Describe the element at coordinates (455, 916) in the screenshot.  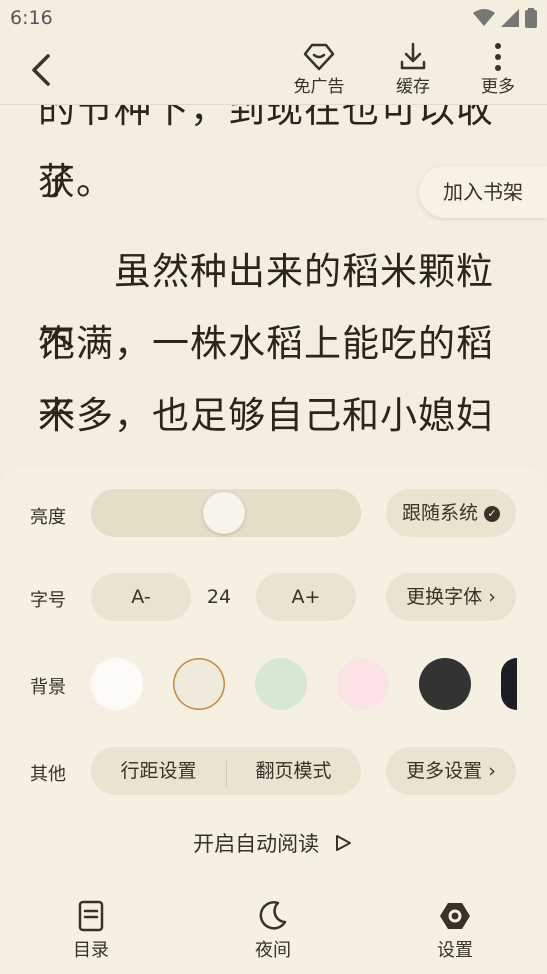
I see `settings-hex-icon` at that location.